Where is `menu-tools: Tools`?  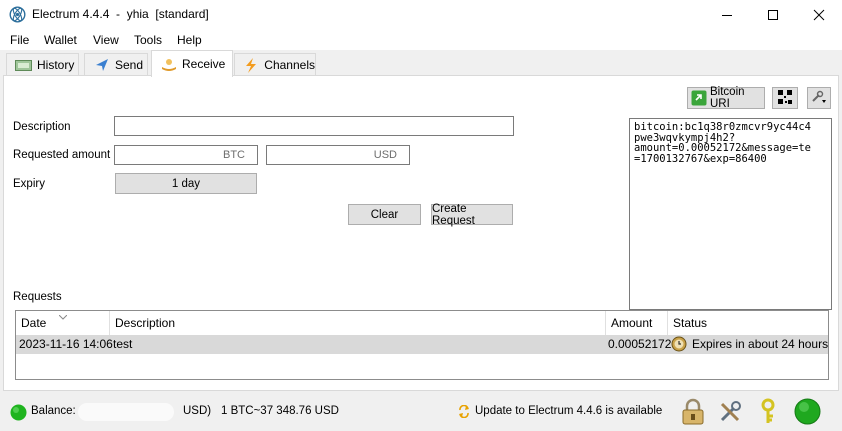 menu-tools: Tools is located at coordinates (148, 40).